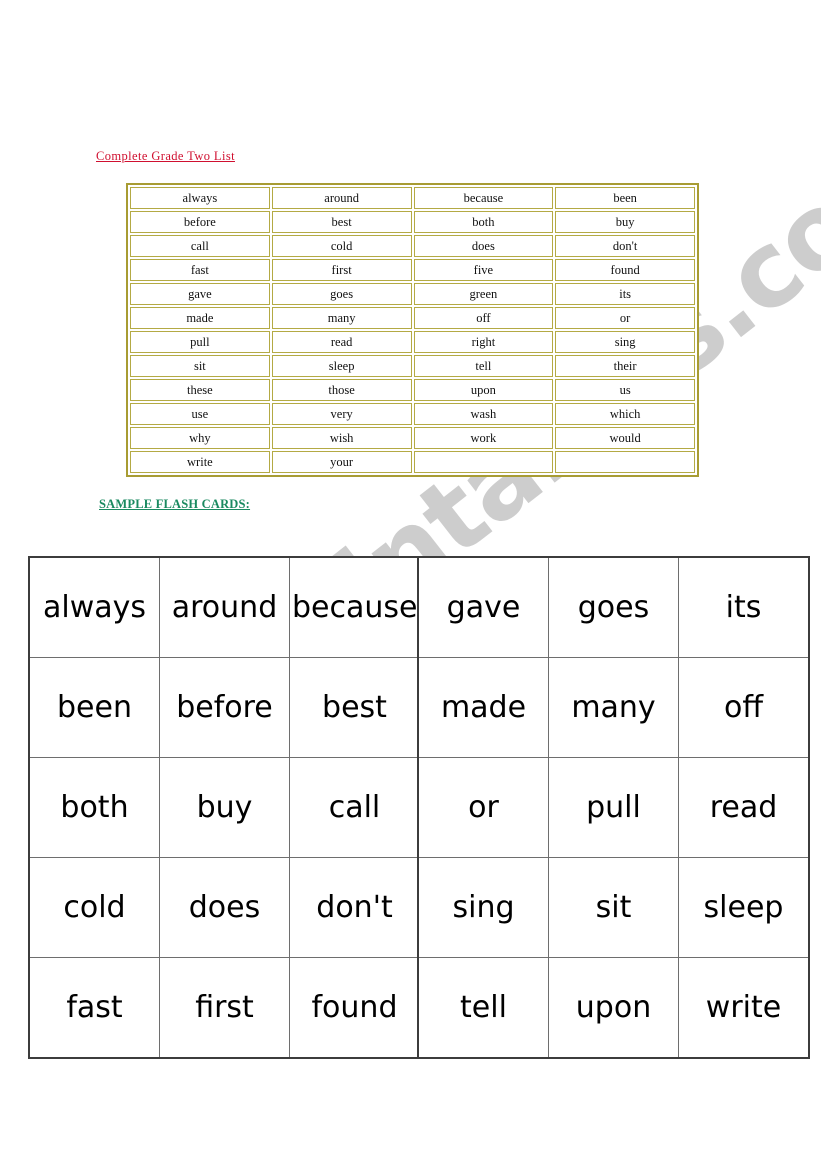 This screenshot has width=821, height=1169. What do you see at coordinates (625, 366) in the screenshot?
I see `word-list-cell: their` at bounding box center [625, 366].